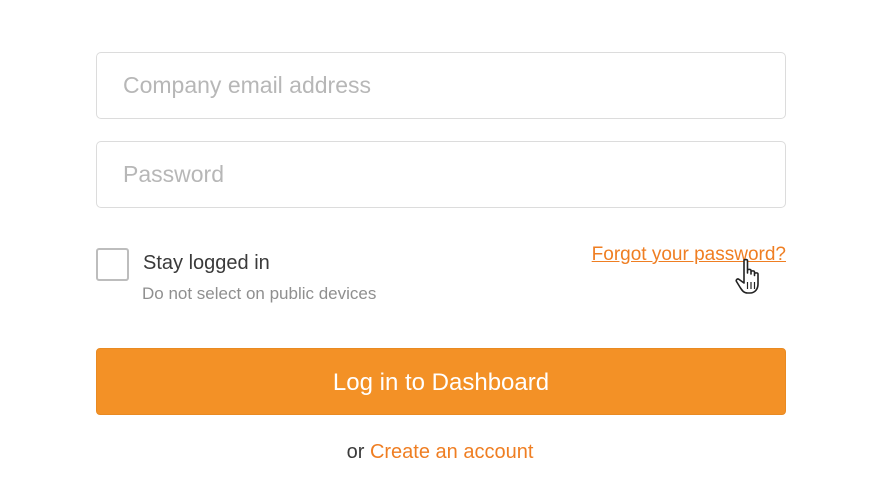 The image size is (880, 502). I want to click on create-account-prefix: or, so click(355, 452).